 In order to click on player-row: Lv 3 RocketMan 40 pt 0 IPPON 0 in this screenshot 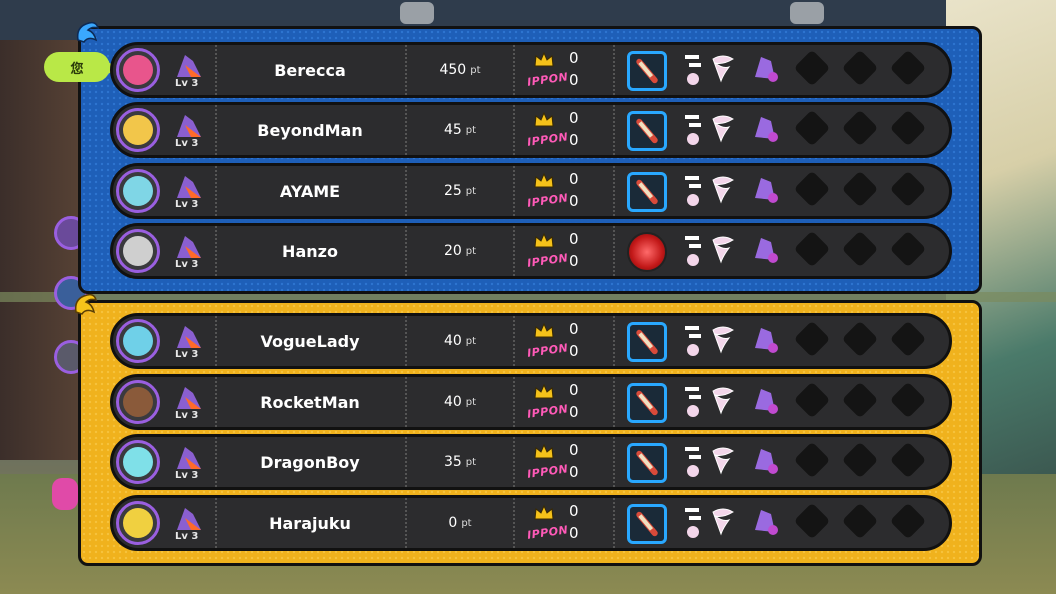, I will do `click(531, 402)`.